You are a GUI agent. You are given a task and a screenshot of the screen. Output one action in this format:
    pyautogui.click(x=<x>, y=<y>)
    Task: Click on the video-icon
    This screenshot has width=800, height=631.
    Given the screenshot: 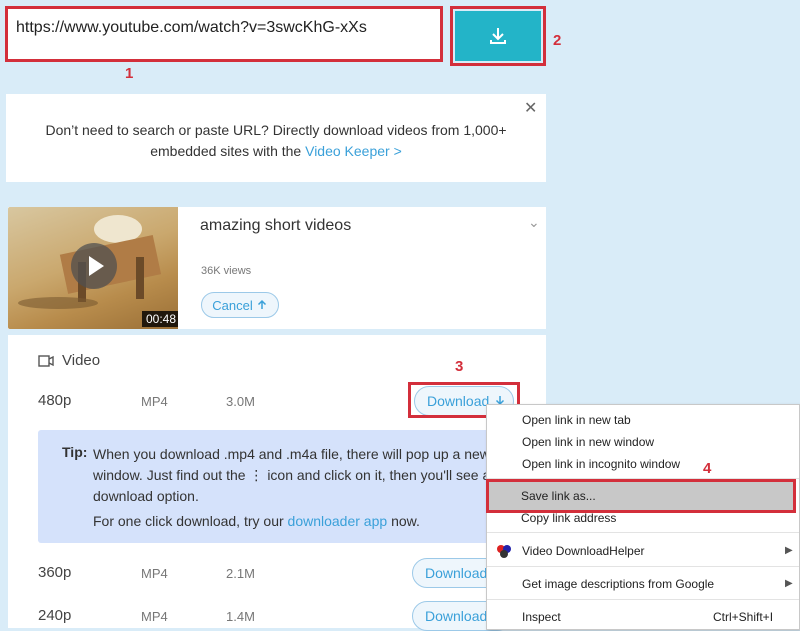 What is the action you would take?
    pyautogui.click(x=46, y=360)
    